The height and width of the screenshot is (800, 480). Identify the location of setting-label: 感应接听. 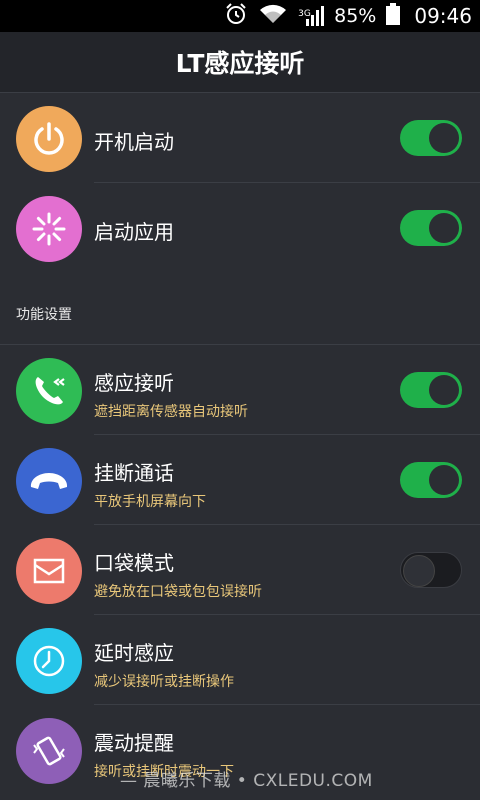
(134, 383).